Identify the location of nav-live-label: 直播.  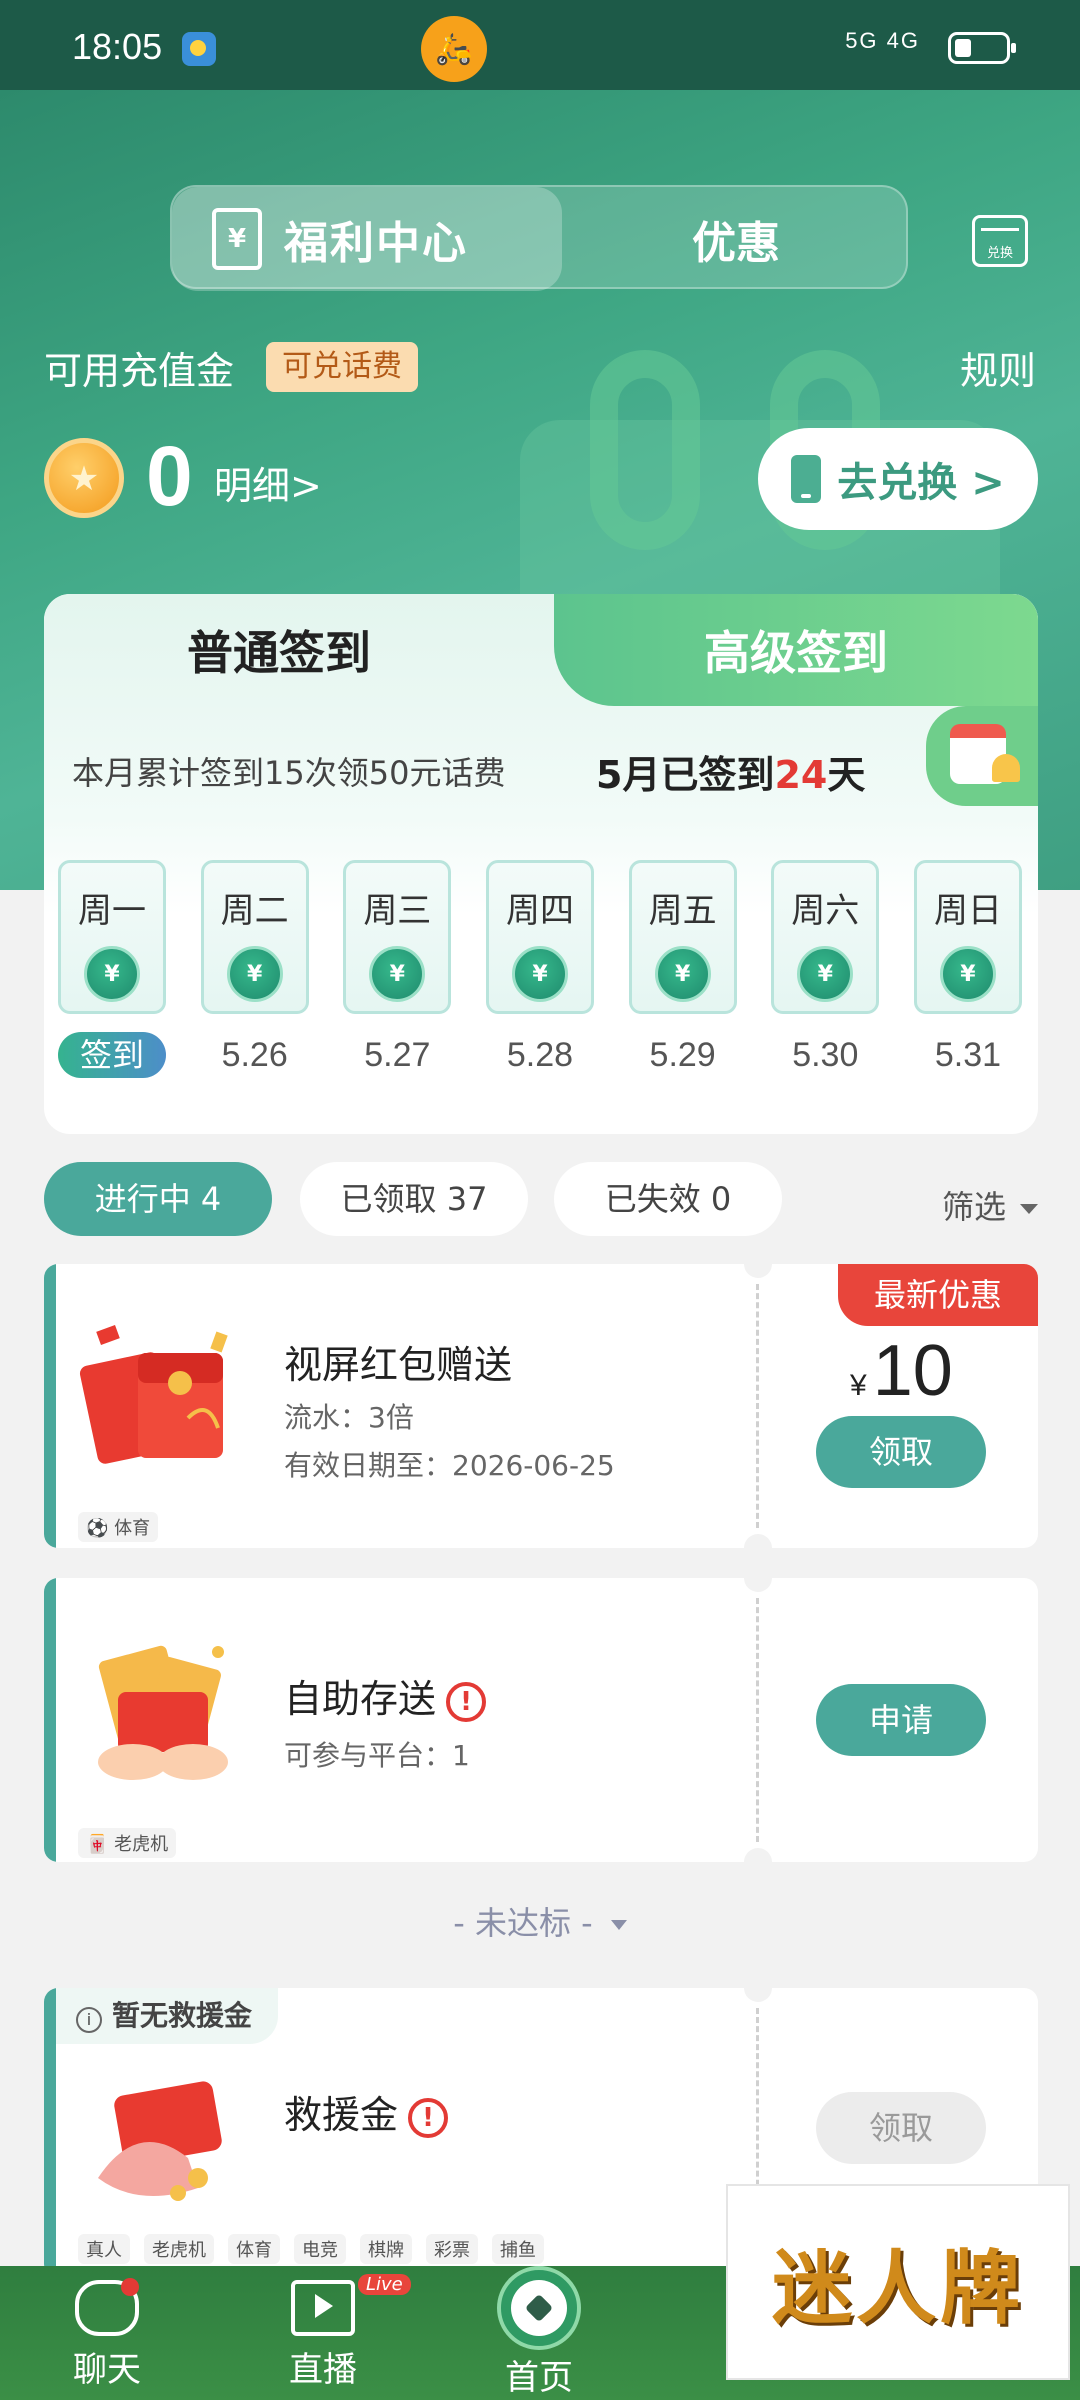
(323, 2370).